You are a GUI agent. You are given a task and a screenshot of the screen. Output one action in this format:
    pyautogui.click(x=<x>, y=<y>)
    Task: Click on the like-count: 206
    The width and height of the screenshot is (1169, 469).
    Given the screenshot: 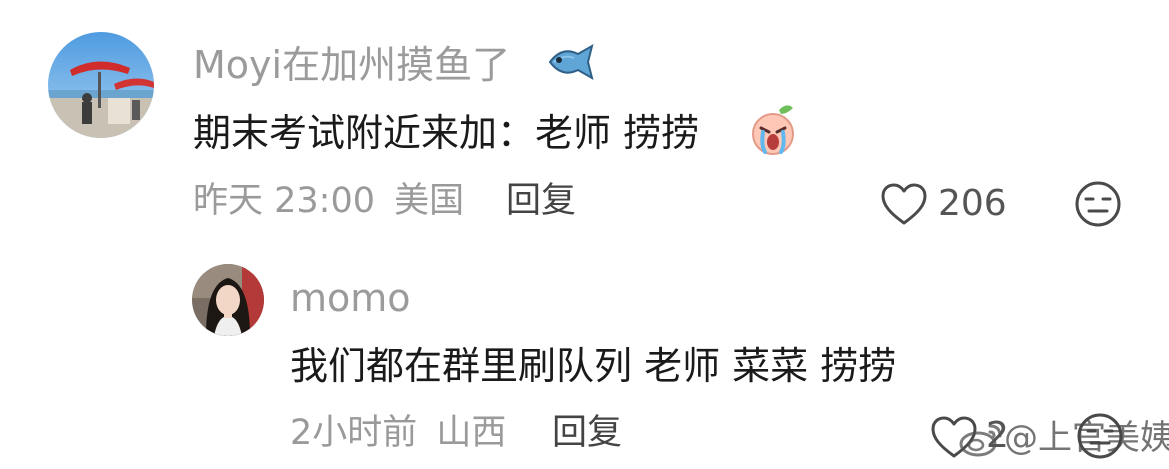 What is the action you would take?
    pyautogui.click(x=972, y=203)
    